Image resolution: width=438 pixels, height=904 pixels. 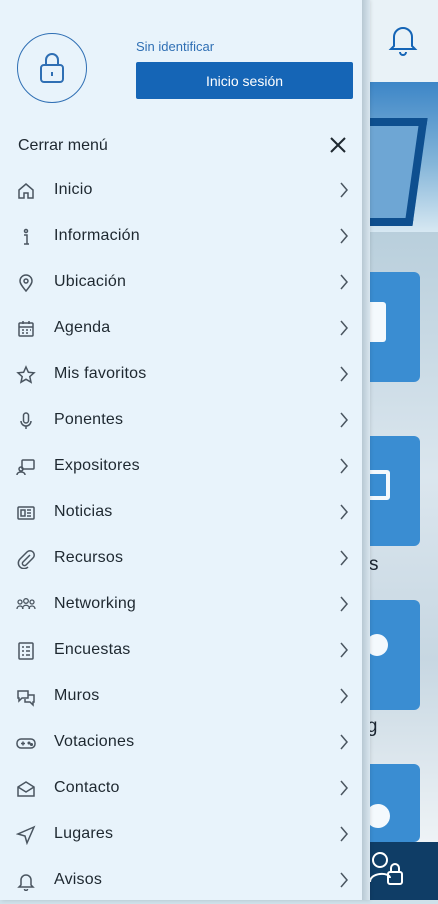 I want to click on menu-item-label: Ubicación, so click(x=90, y=281).